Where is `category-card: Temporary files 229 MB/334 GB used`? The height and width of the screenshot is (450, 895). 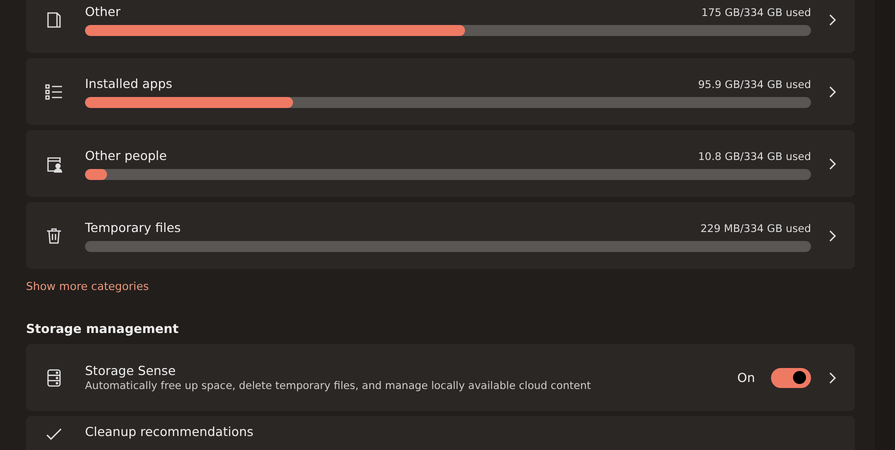 category-card: Temporary files 229 MB/334 GB used is located at coordinates (440, 235).